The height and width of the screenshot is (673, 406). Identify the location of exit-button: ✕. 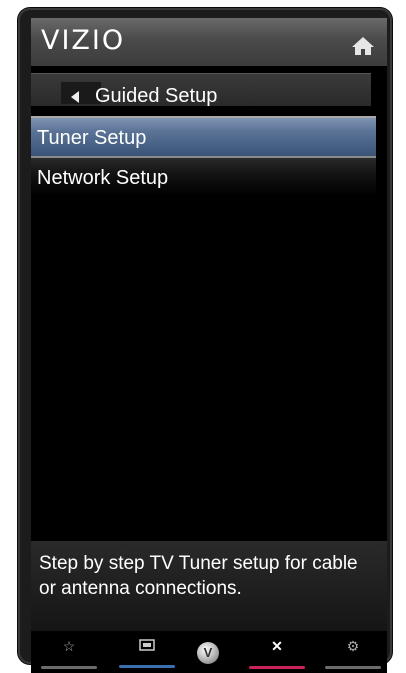
(277, 653).